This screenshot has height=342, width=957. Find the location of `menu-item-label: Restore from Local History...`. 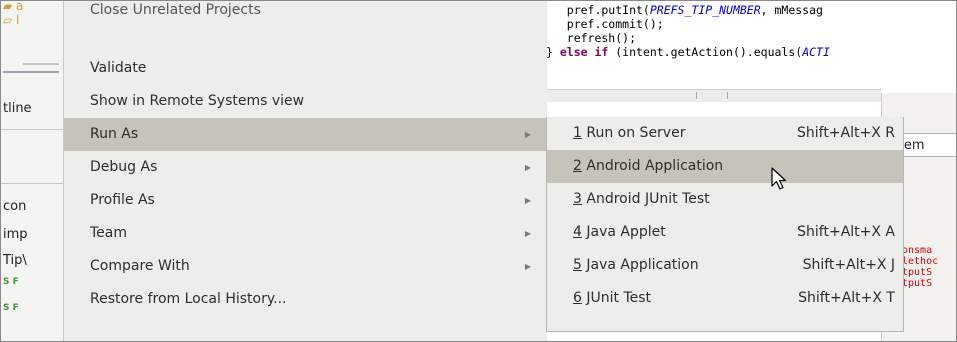

menu-item-label: Restore from Local History... is located at coordinates (188, 299).